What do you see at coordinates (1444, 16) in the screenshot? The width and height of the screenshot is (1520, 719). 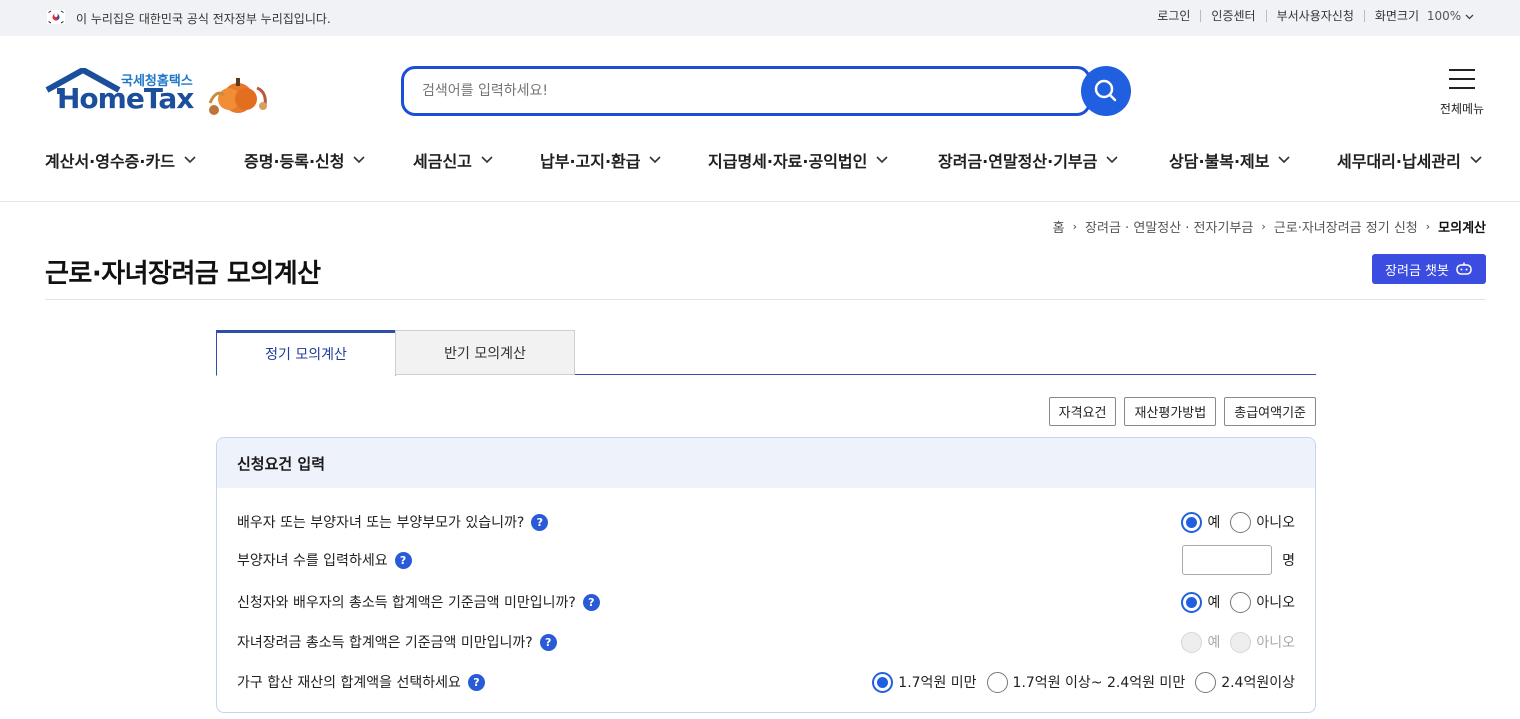 I see `zoom-value: 100%` at bounding box center [1444, 16].